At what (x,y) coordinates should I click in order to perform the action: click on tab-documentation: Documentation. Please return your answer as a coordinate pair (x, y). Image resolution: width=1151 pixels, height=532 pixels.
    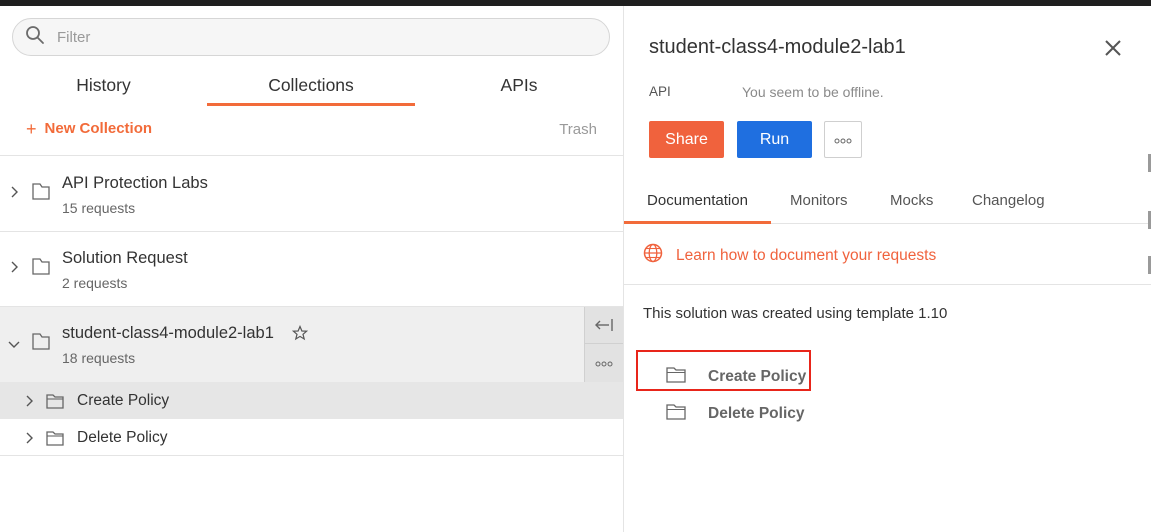
    Looking at the image, I should click on (697, 208).